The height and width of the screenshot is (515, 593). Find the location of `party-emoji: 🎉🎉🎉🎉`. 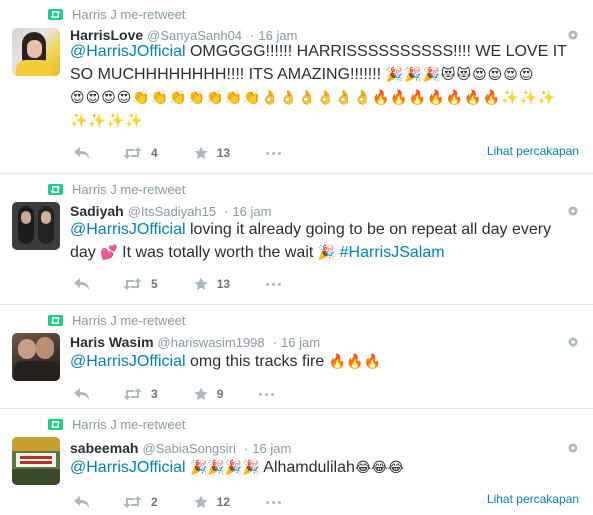

party-emoji: 🎉🎉🎉🎉 is located at coordinates (224, 467).